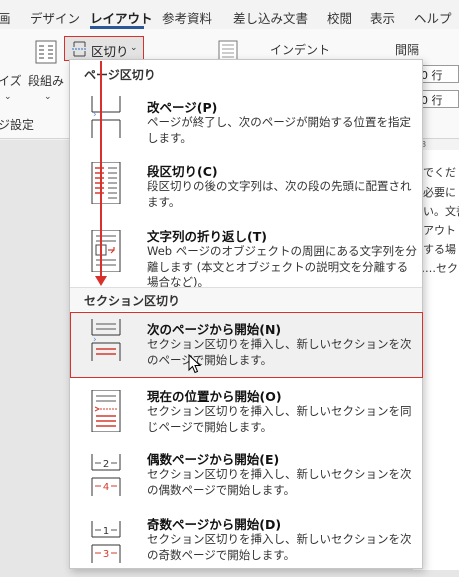  Describe the element at coordinates (110, 51) in the screenshot. I see `breaks-button-label: 区切り` at that location.